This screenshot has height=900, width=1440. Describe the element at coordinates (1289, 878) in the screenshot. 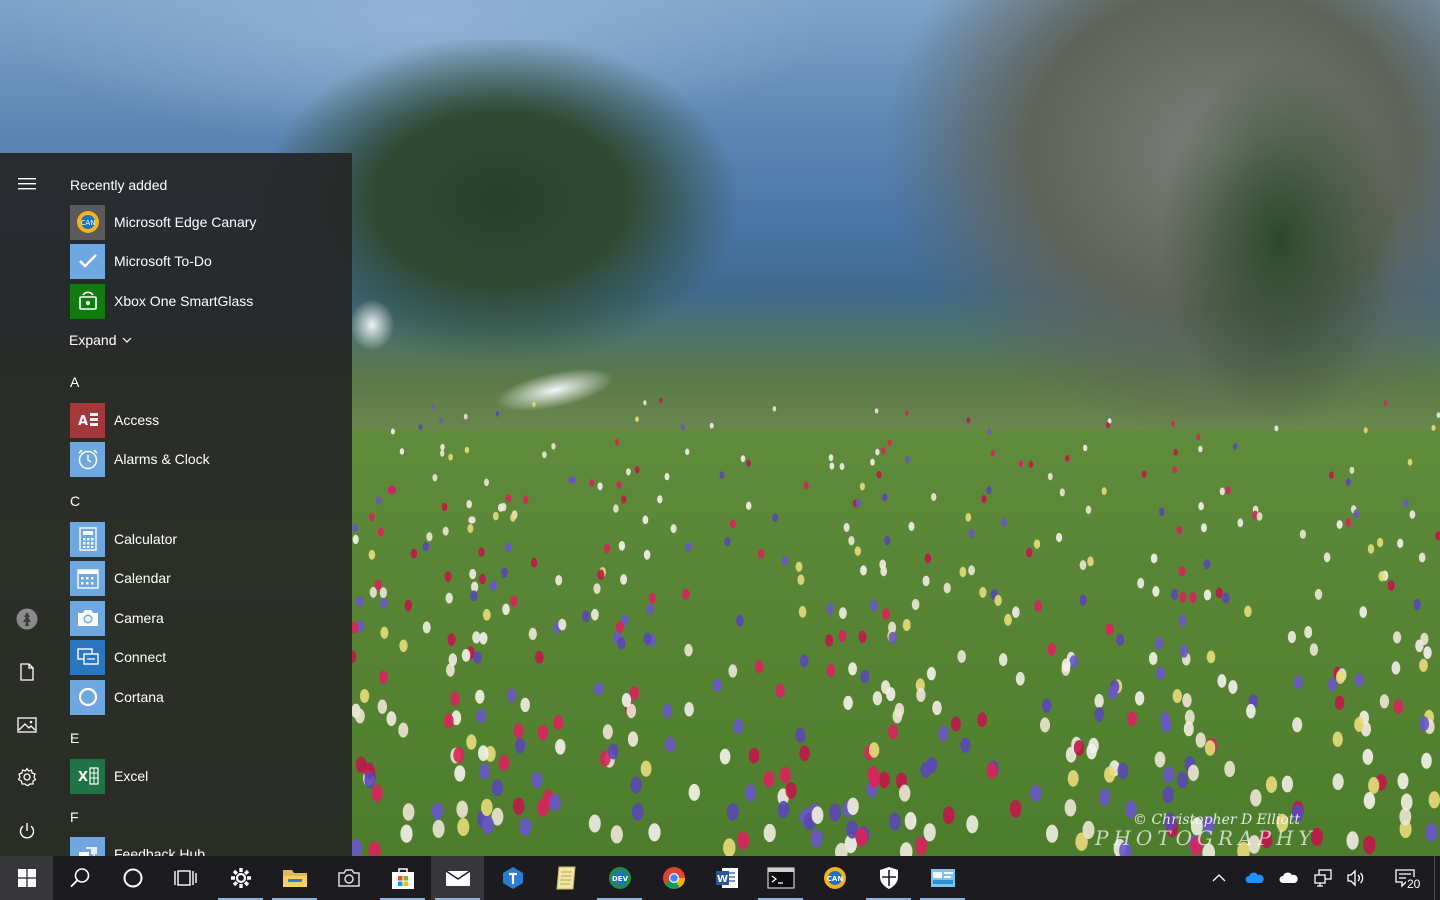

I see `onedrive-white-icon` at that location.